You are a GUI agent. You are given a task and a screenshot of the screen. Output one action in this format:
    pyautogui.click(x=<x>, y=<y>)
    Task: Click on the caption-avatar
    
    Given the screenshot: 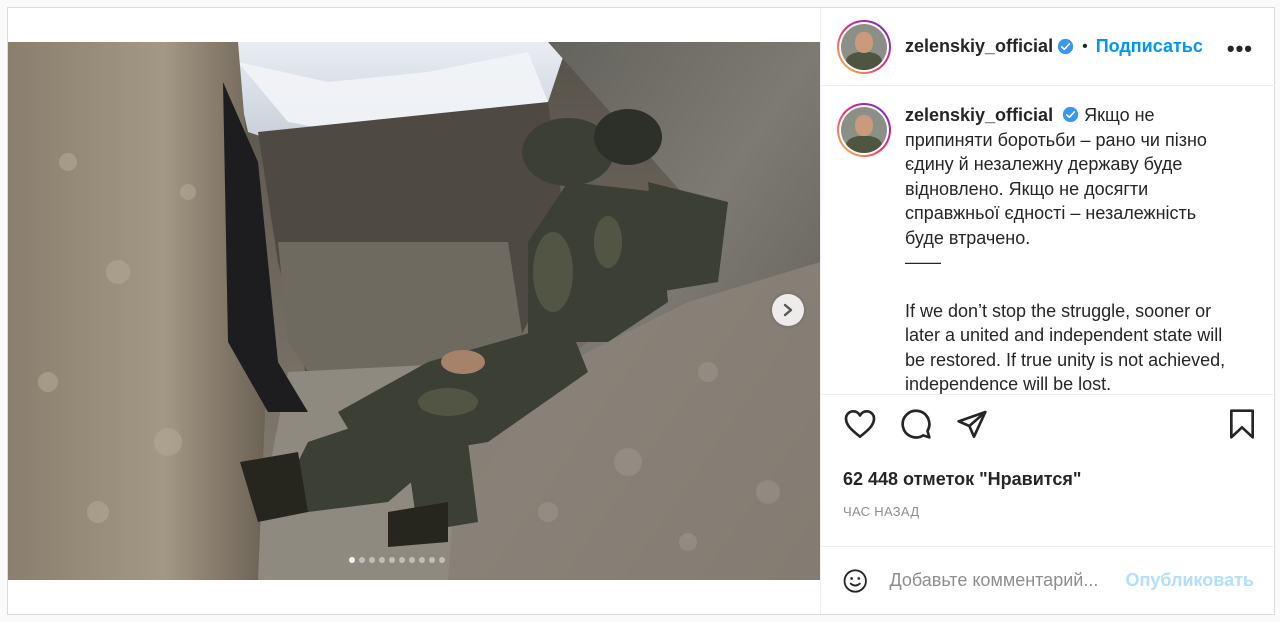 What is the action you would take?
    pyautogui.click(x=864, y=130)
    